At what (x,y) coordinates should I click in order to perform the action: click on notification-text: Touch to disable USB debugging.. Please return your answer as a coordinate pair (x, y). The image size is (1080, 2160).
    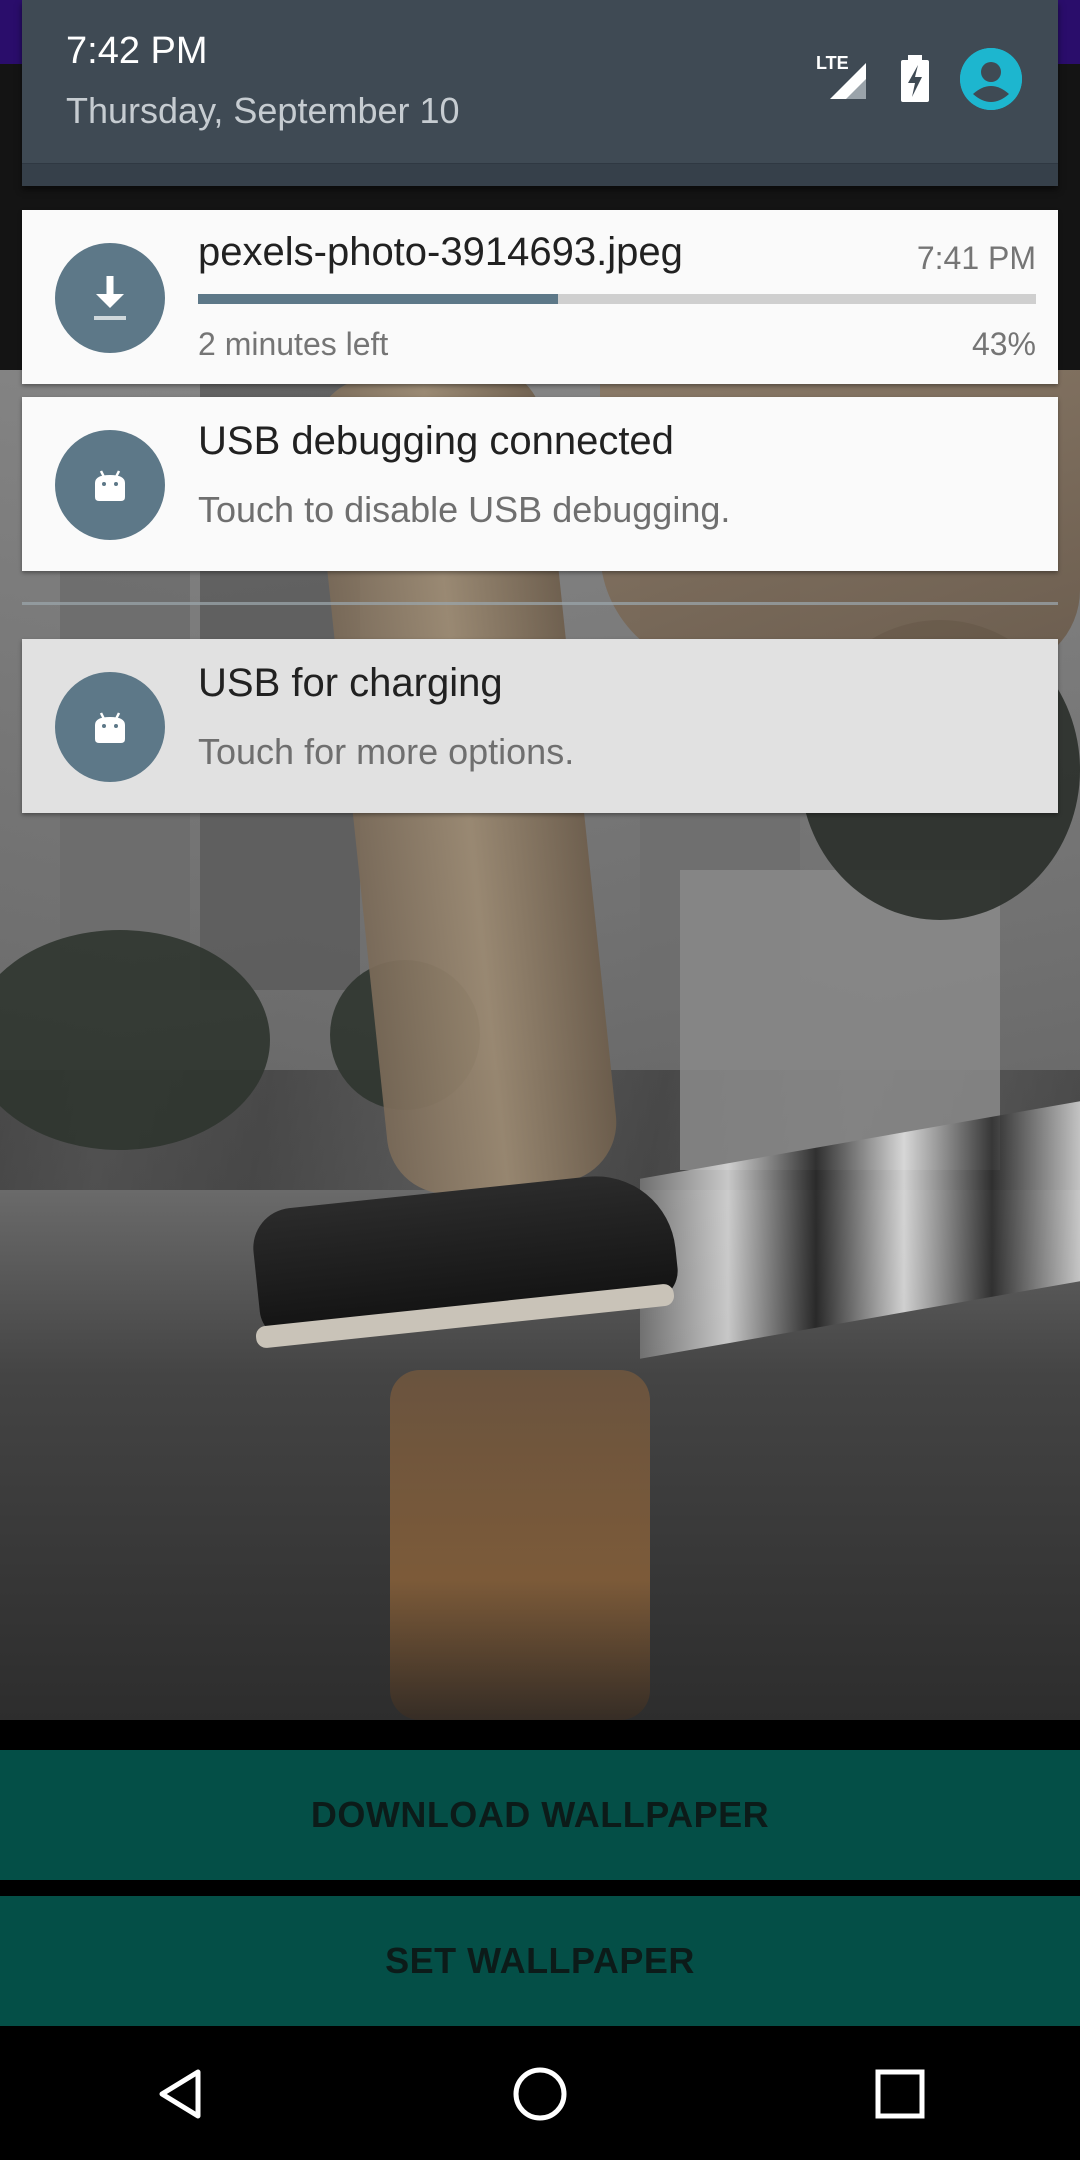
    Looking at the image, I should click on (464, 509).